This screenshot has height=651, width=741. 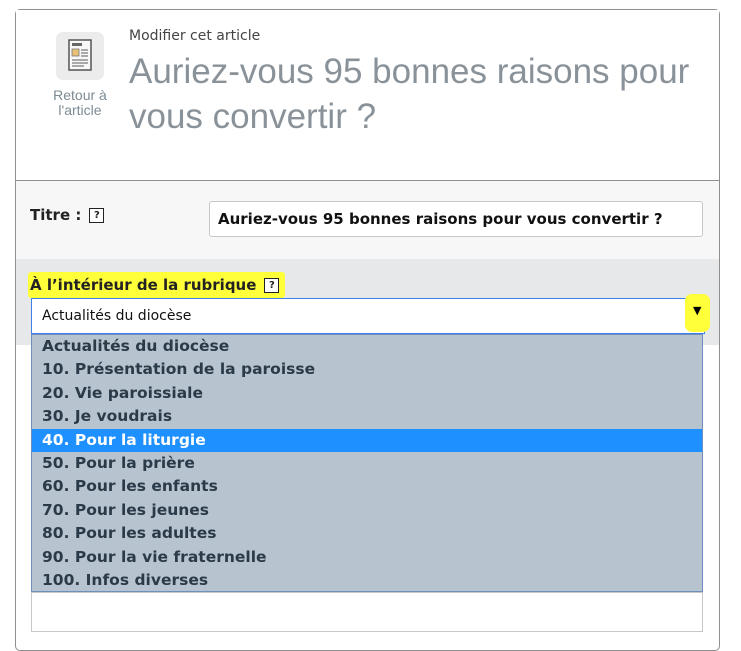 I want to click on back-link-label: Retour à l'article, so click(x=80, y=103).